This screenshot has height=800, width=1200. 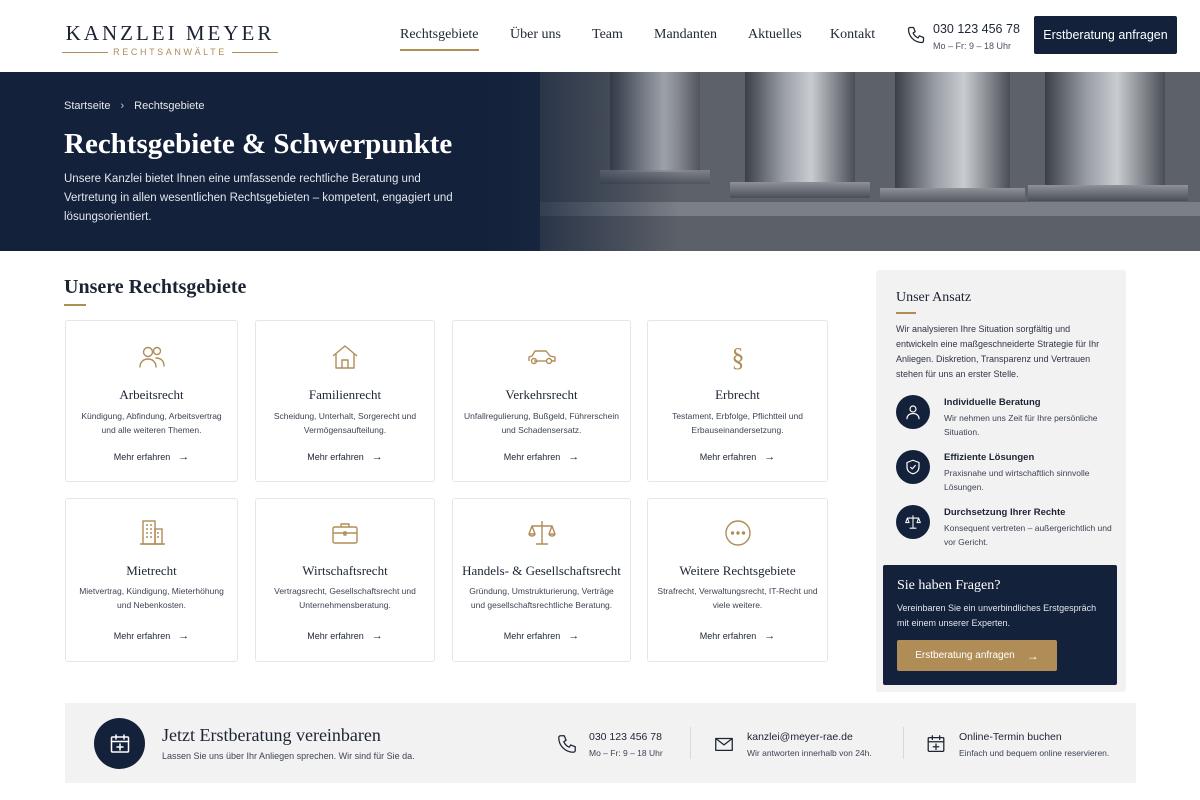 What do you see at coordinates (541, 357) in the screenshot?
I see `car-icon` at bounding box center [541, 357].